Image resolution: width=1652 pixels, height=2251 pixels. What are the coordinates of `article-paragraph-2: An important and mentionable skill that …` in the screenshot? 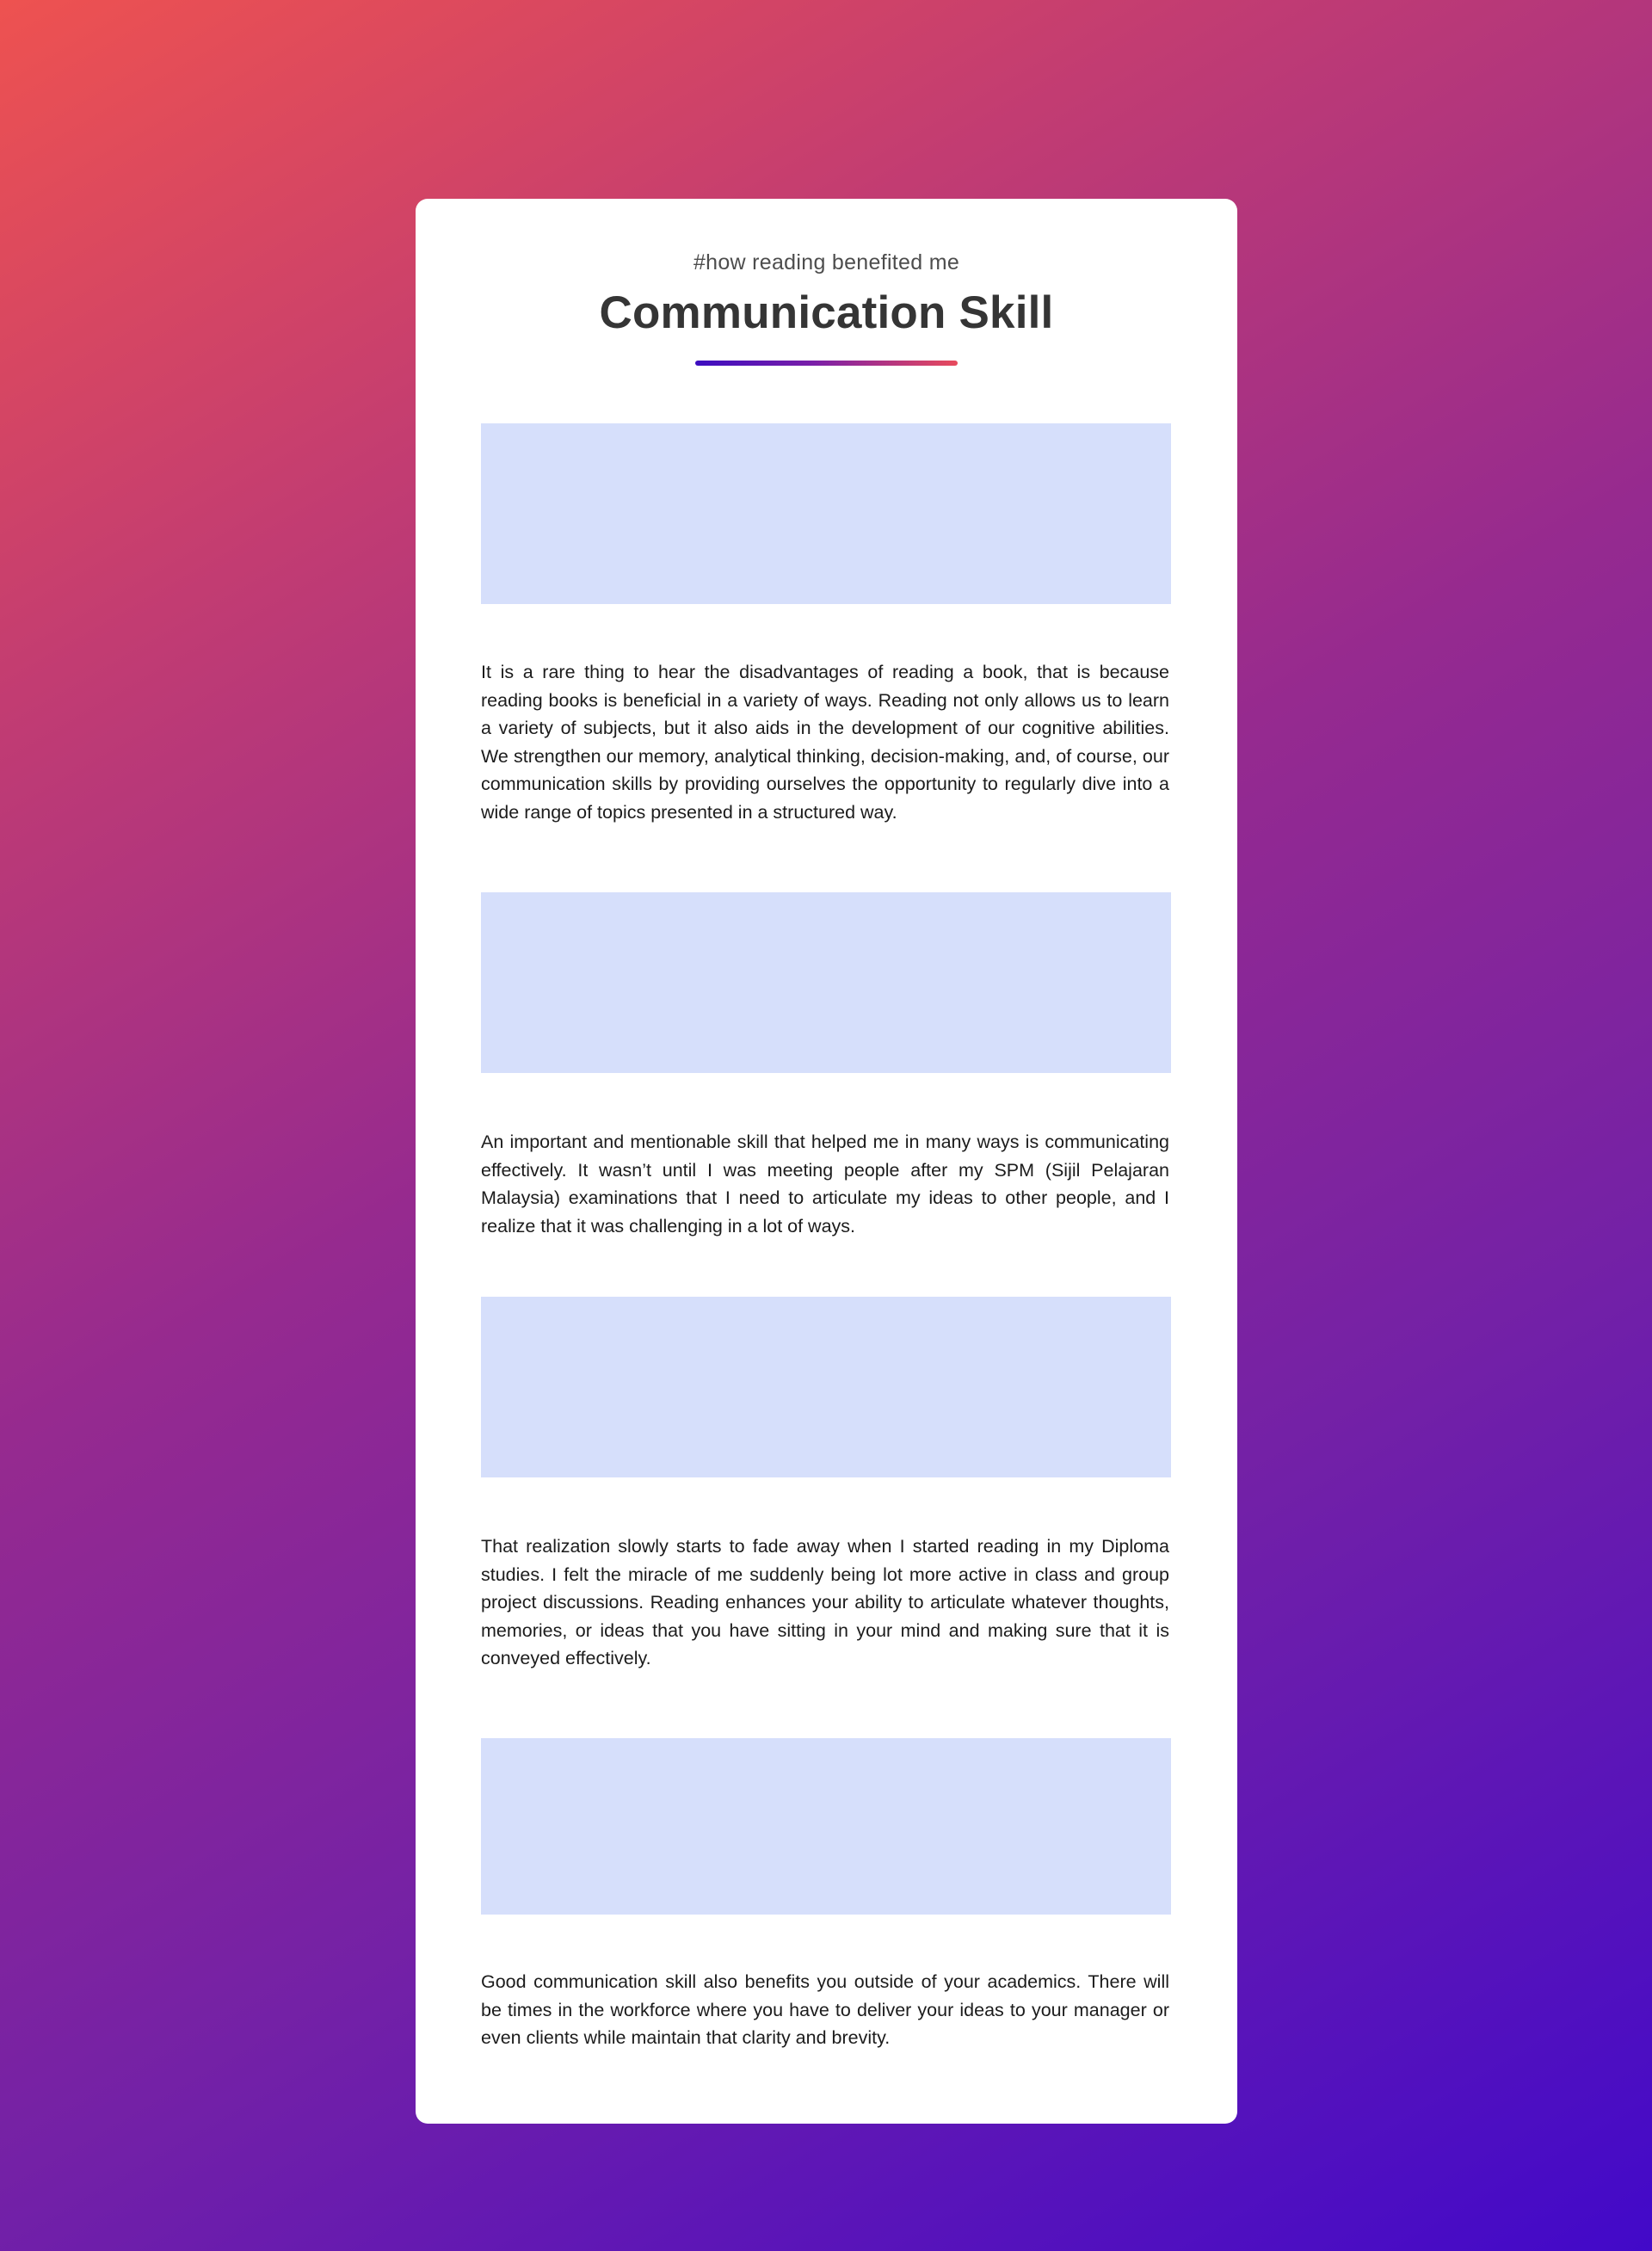 It's located at (825, 1184).